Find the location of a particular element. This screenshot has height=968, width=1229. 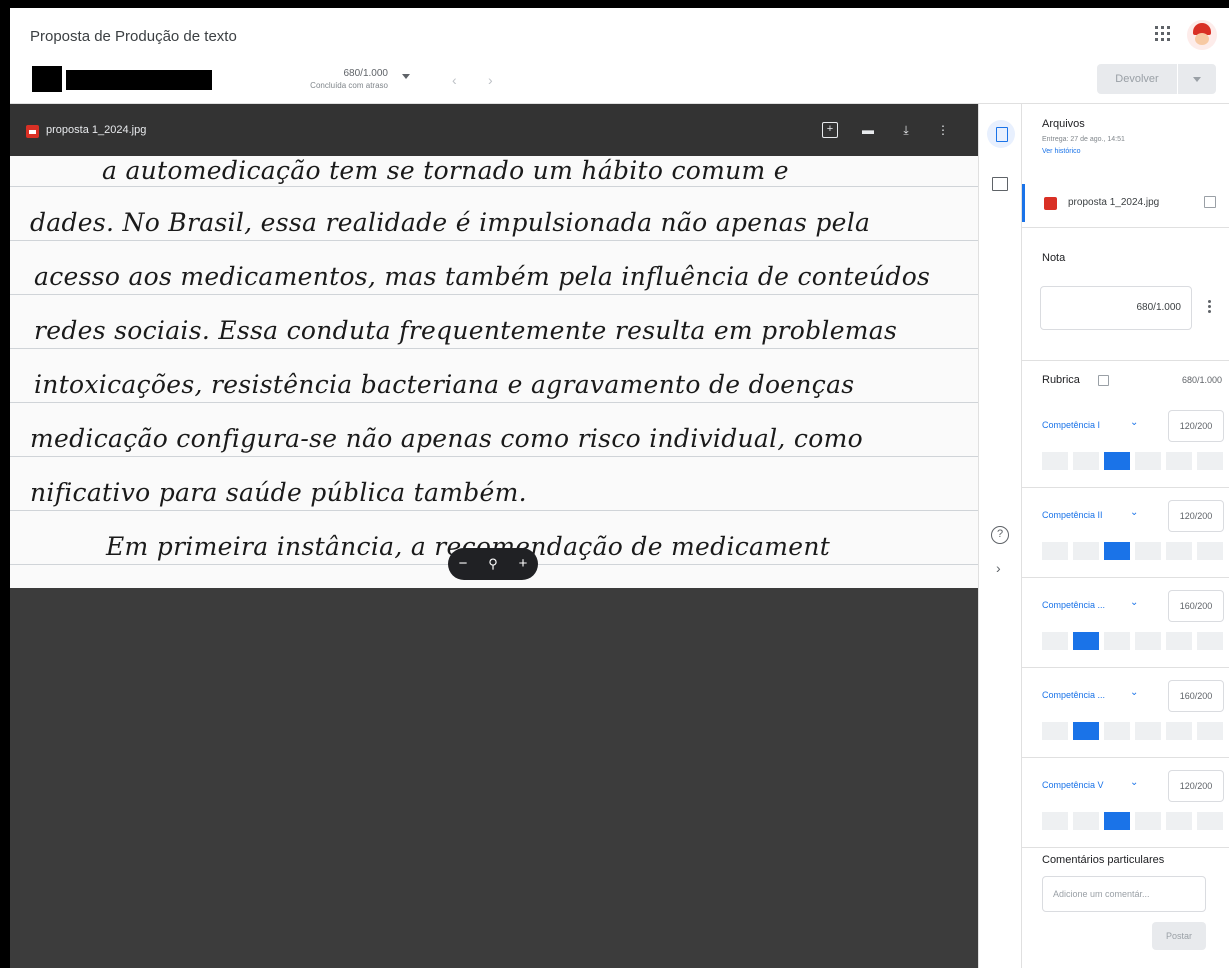

collapse-panel-icon: › is located at coordinates (998, 568).